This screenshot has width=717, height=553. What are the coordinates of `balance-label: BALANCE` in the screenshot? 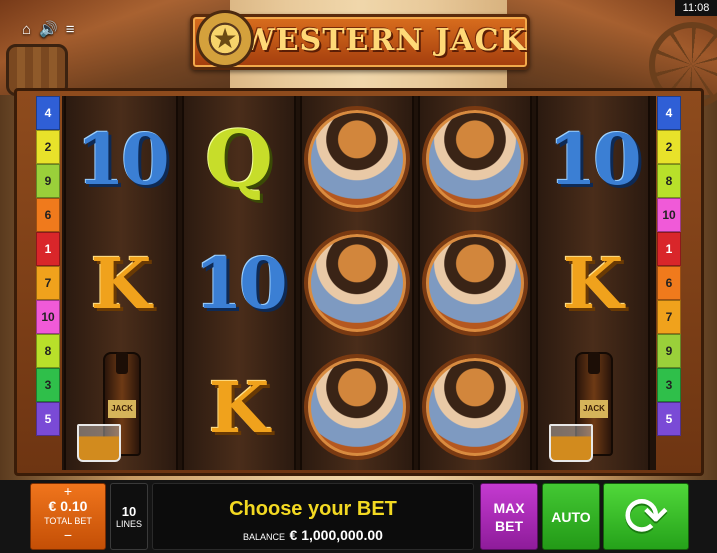 It's located at (264, 537).